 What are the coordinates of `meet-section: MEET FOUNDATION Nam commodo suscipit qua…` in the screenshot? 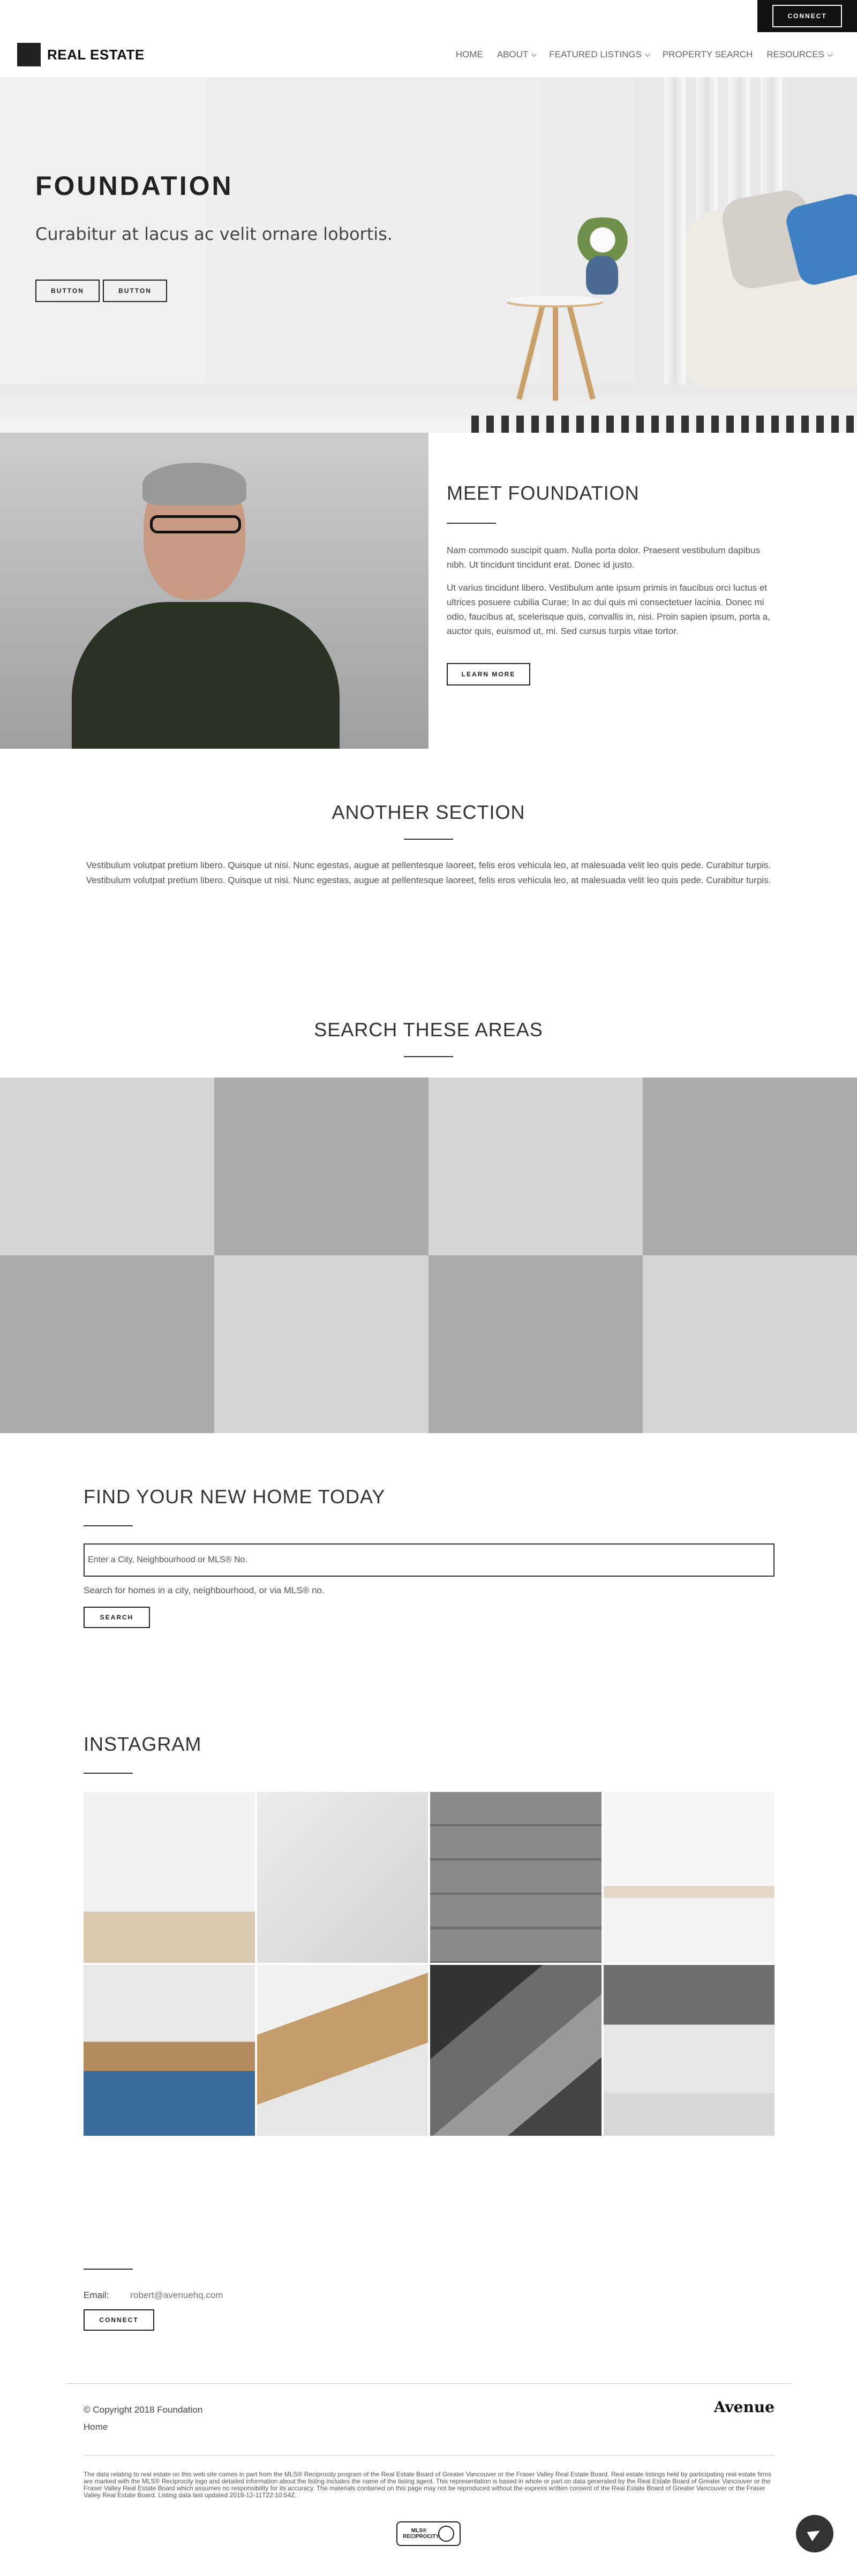 It's located at (428, 591).